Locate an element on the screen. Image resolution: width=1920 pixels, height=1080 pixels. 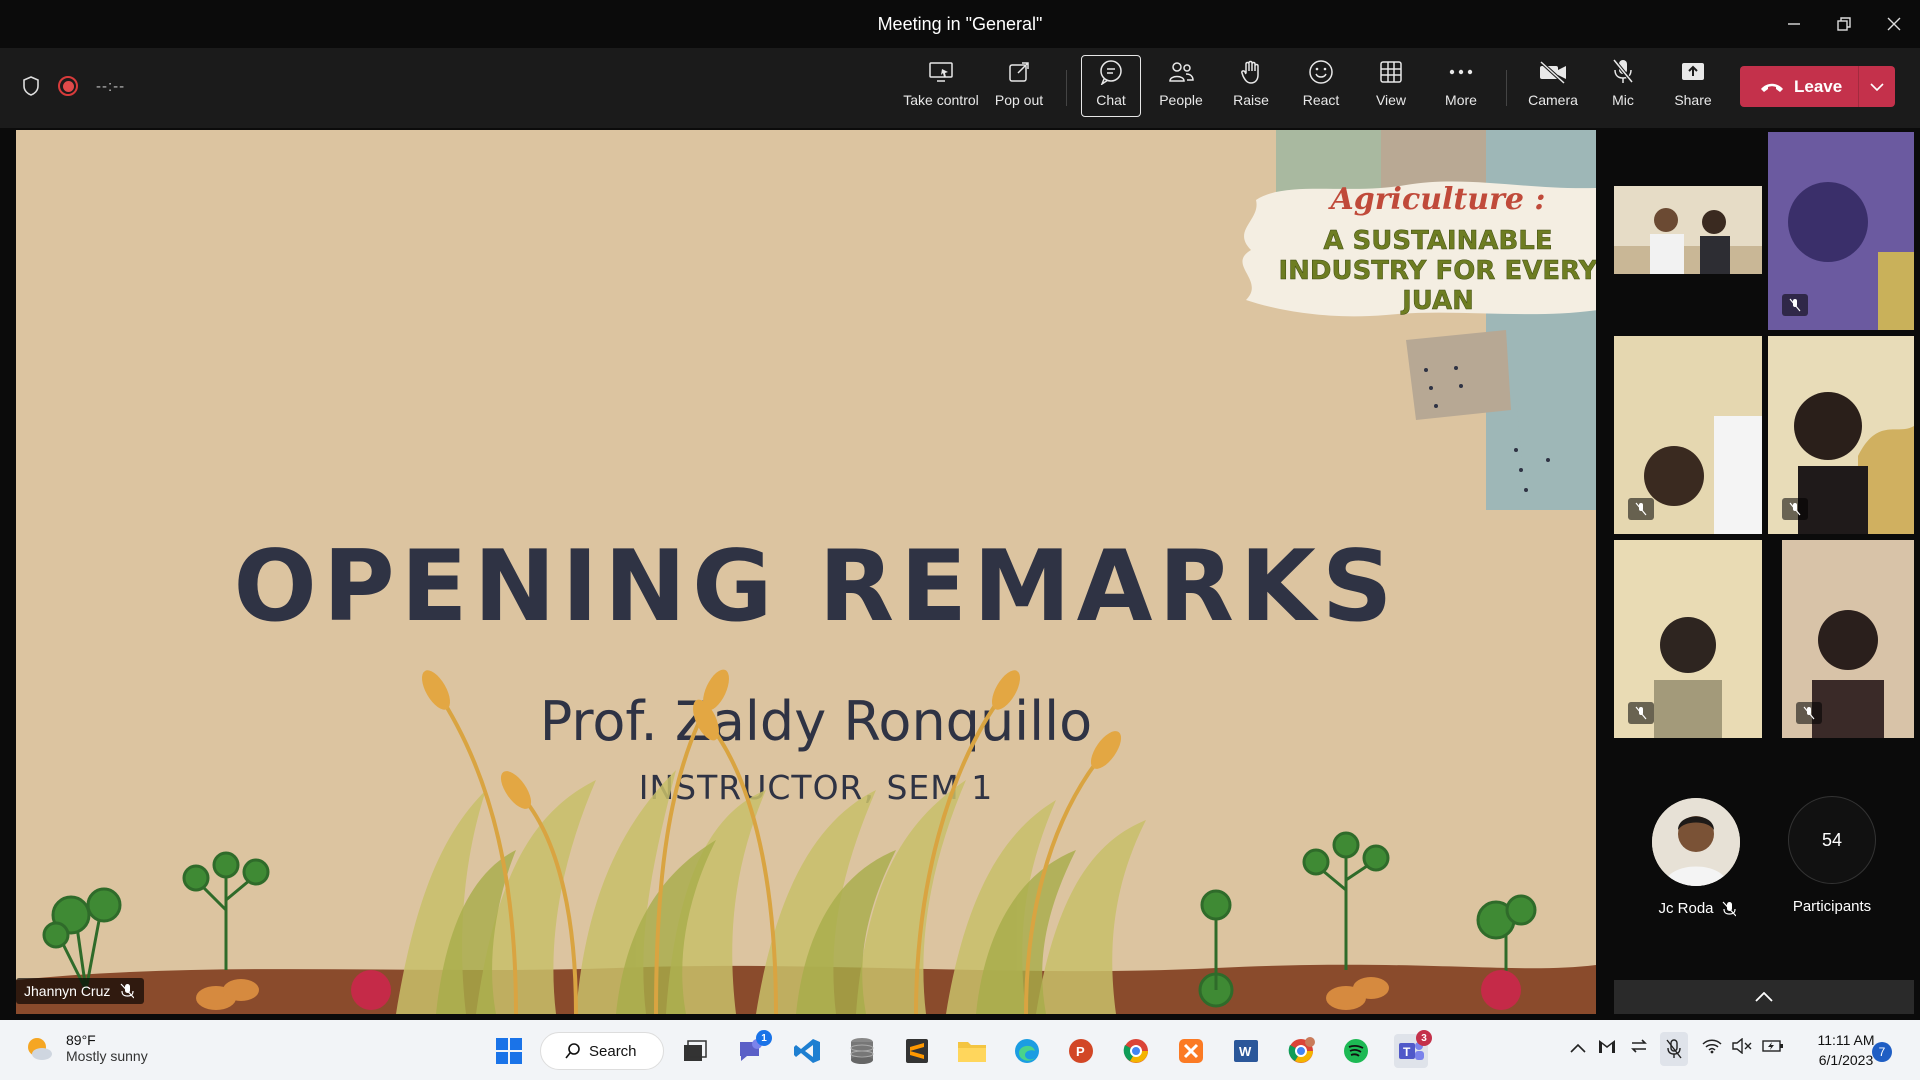
avatar-name: Jc Roda is located at coordinates (1686, 908).